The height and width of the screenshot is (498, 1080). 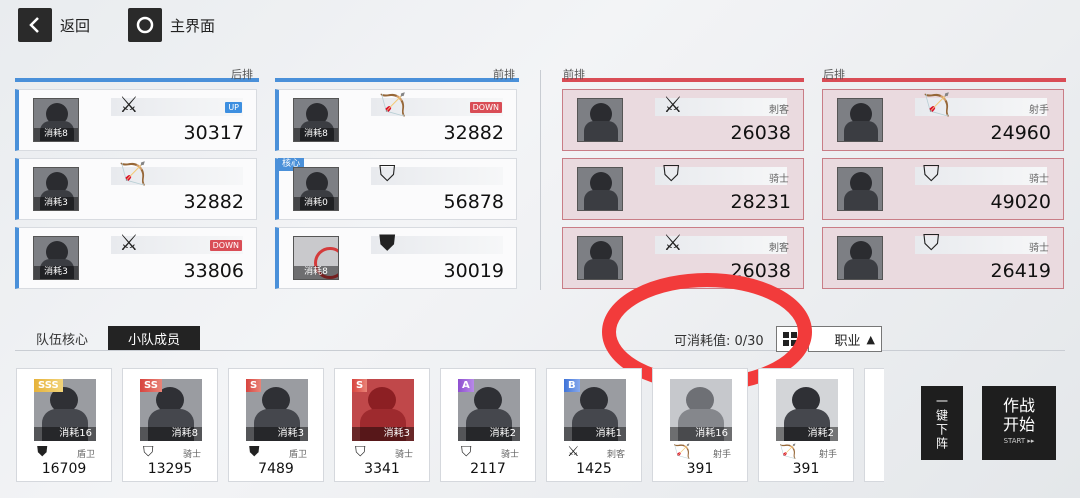 What do you see at coordinates (760, 133) in the screenshot?
I see `unit-power: 26038` at bounding box center [760, 133].